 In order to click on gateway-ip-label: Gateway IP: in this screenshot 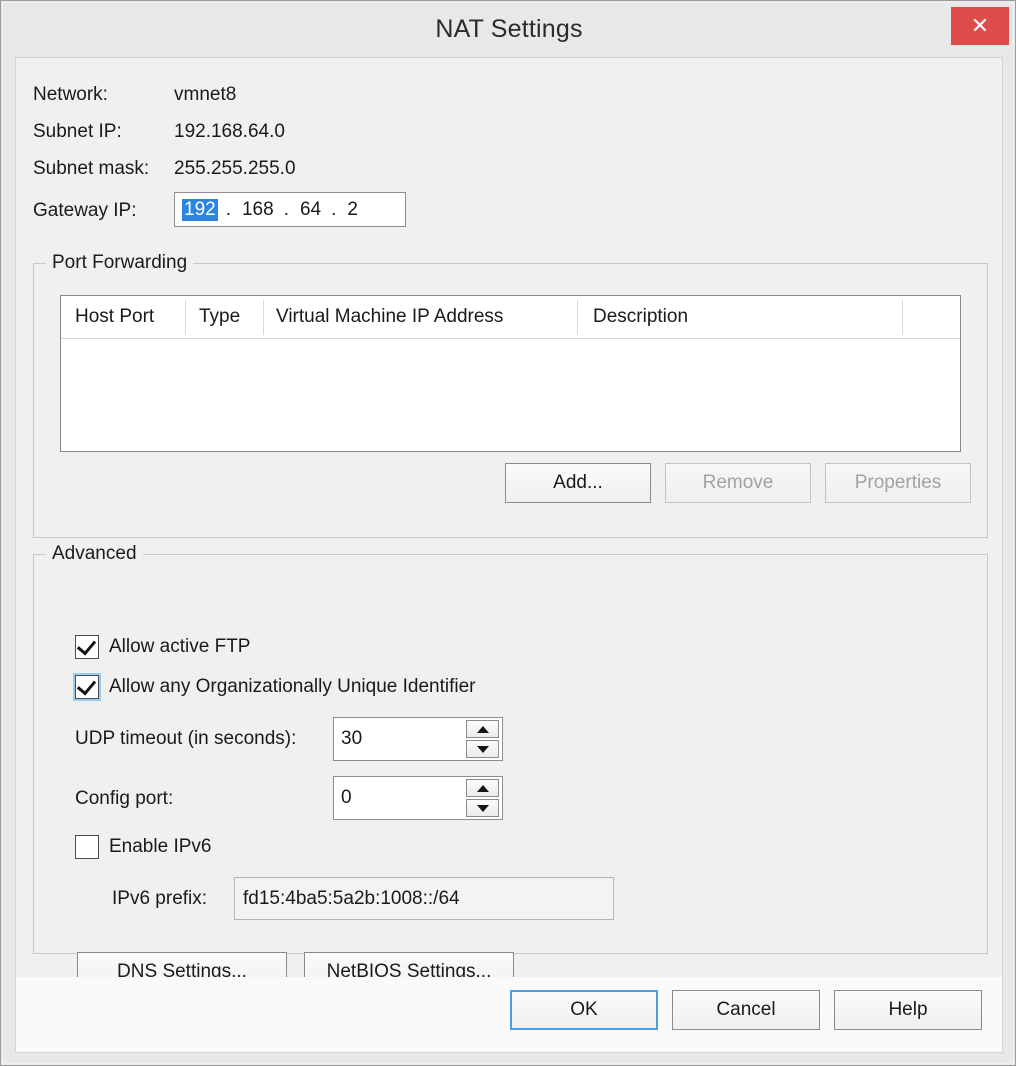, I will do `click(85, 210)`.